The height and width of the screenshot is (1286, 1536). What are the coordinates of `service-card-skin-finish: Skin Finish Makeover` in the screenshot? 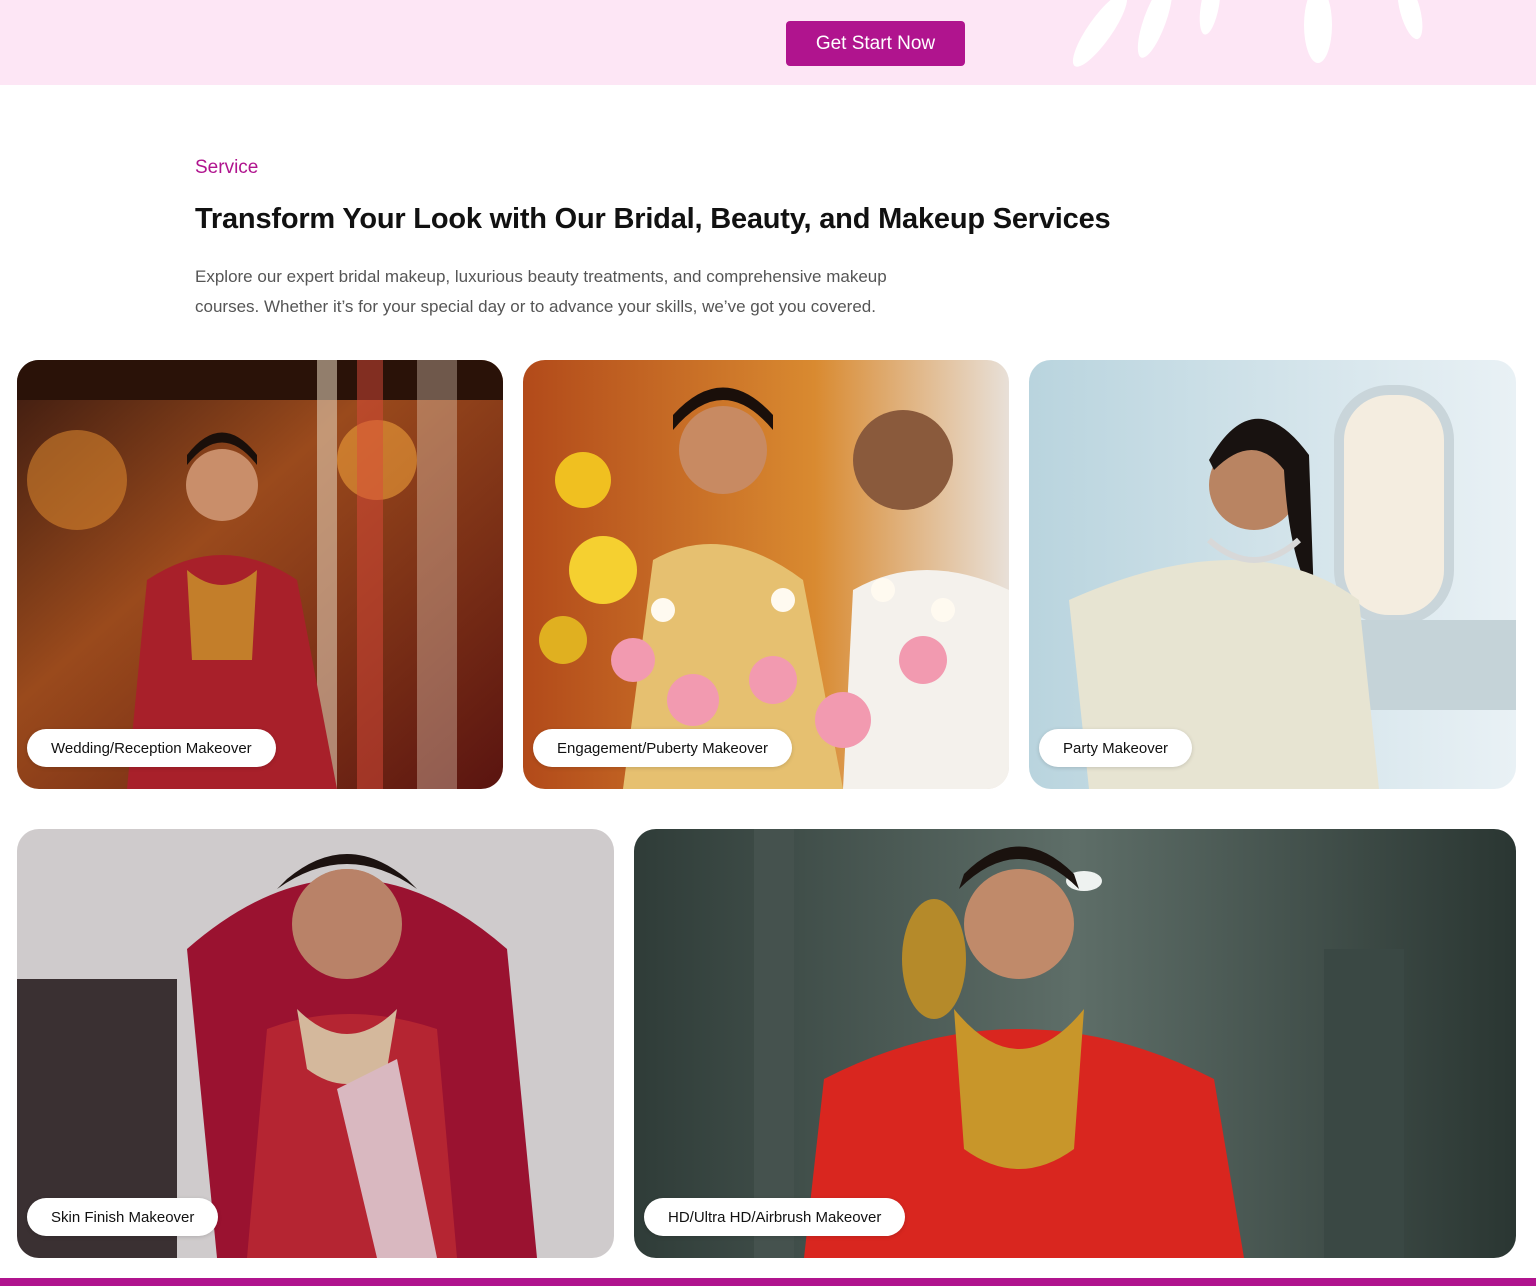 It's located at (315, 1043).